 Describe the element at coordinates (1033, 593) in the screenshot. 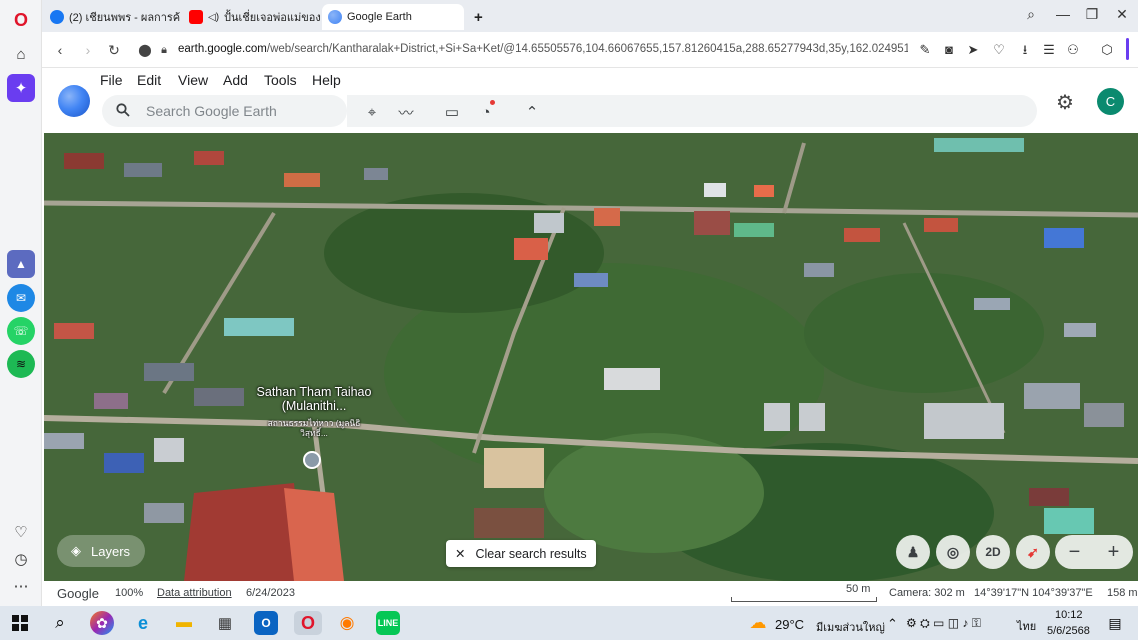

I see `coordinates: 14°39'17"N 104°39'37"E` at that location.